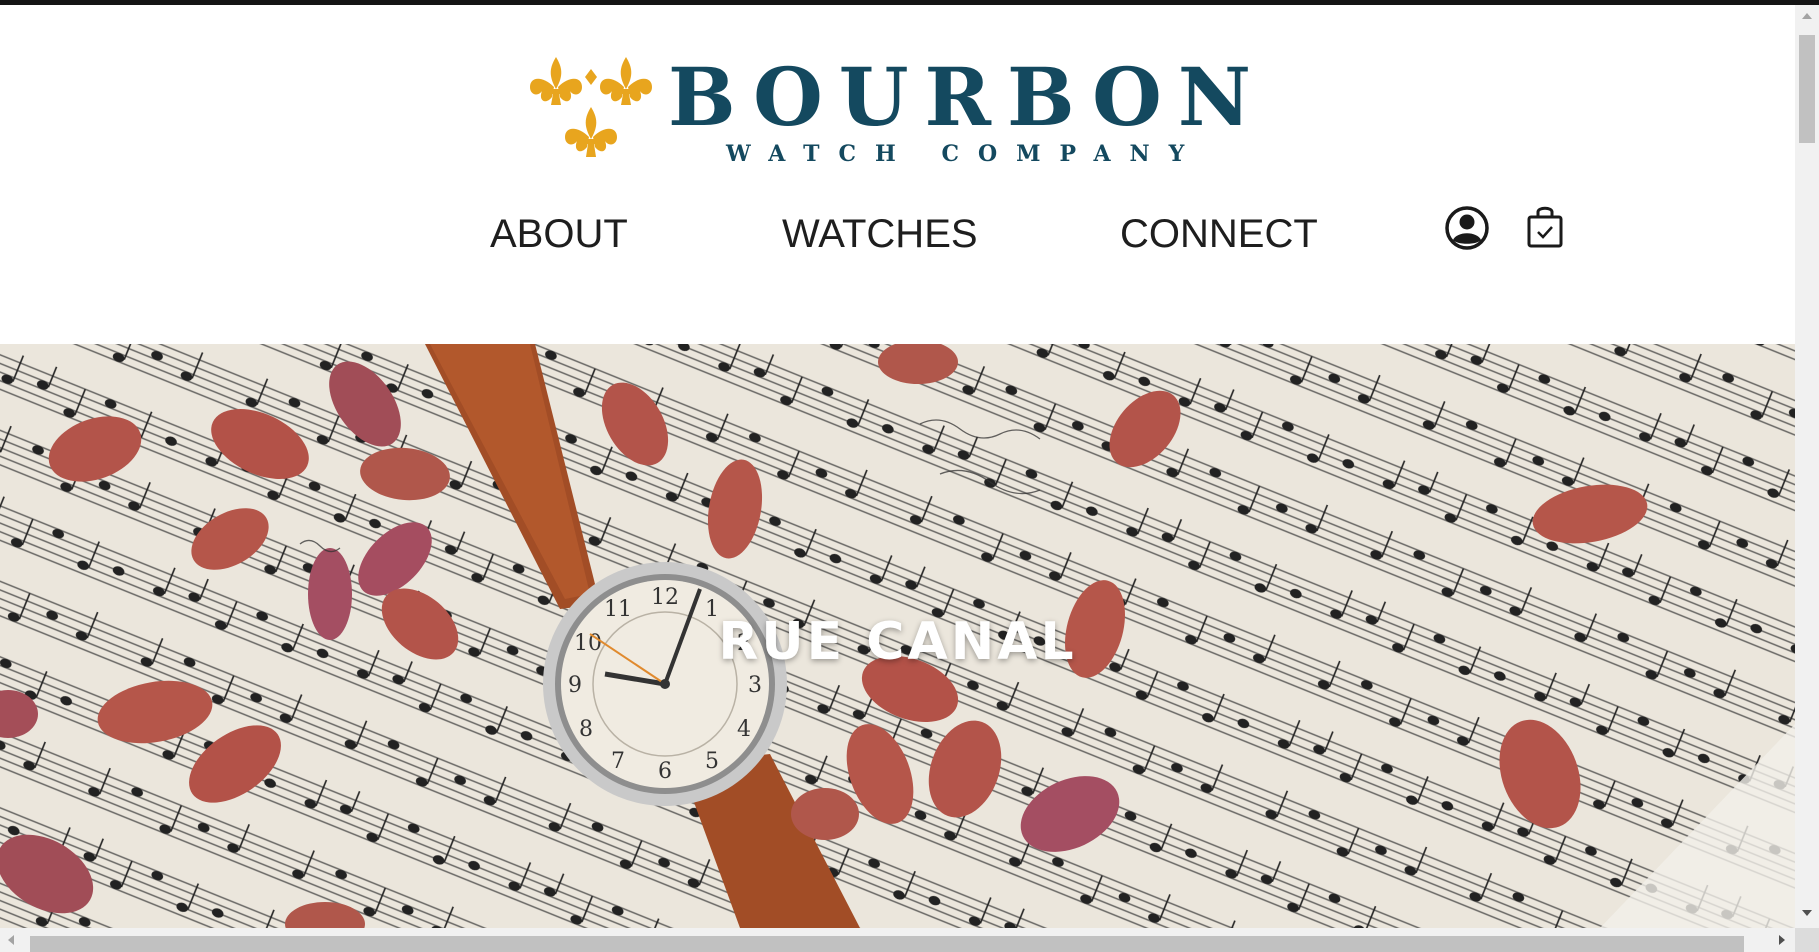  What do you see at coordinates (880, 234) in the screenshot?
I see `nav-watches: WATCHES` at bounding box center [880, 234].